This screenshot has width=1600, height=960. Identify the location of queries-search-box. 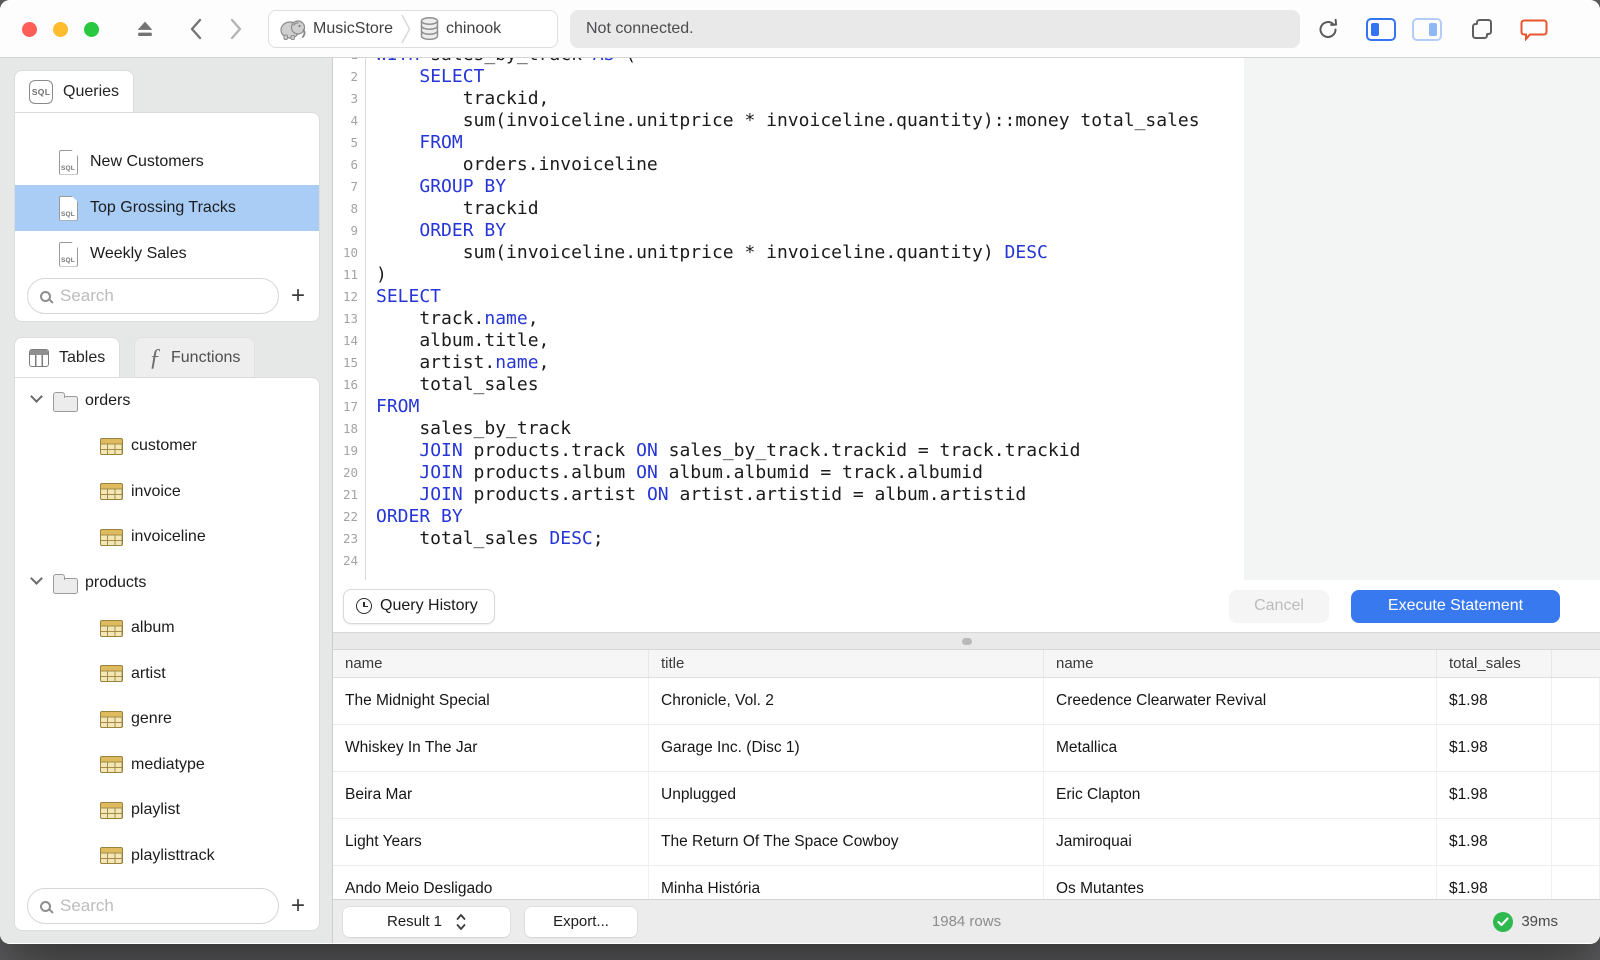
(153, 296).